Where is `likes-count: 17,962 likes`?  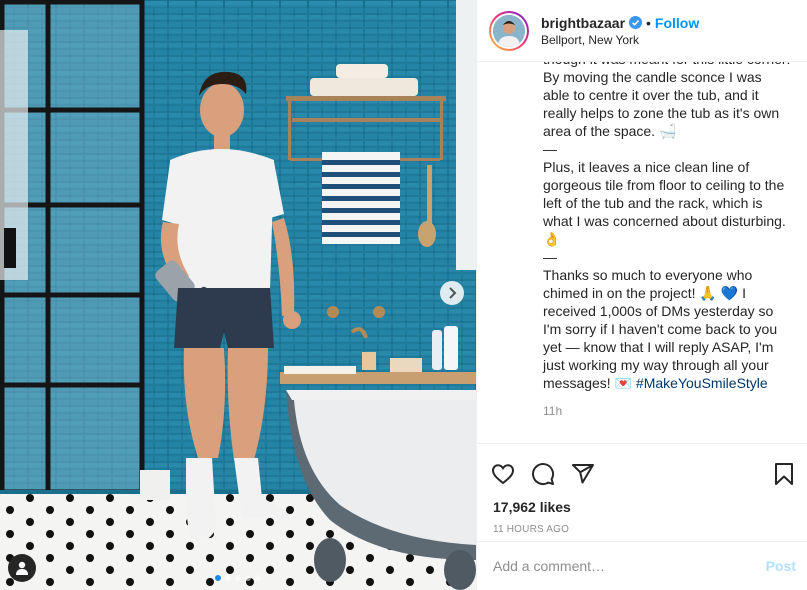
likes-count: 17,962 likes is located at coordinates (642, 505).